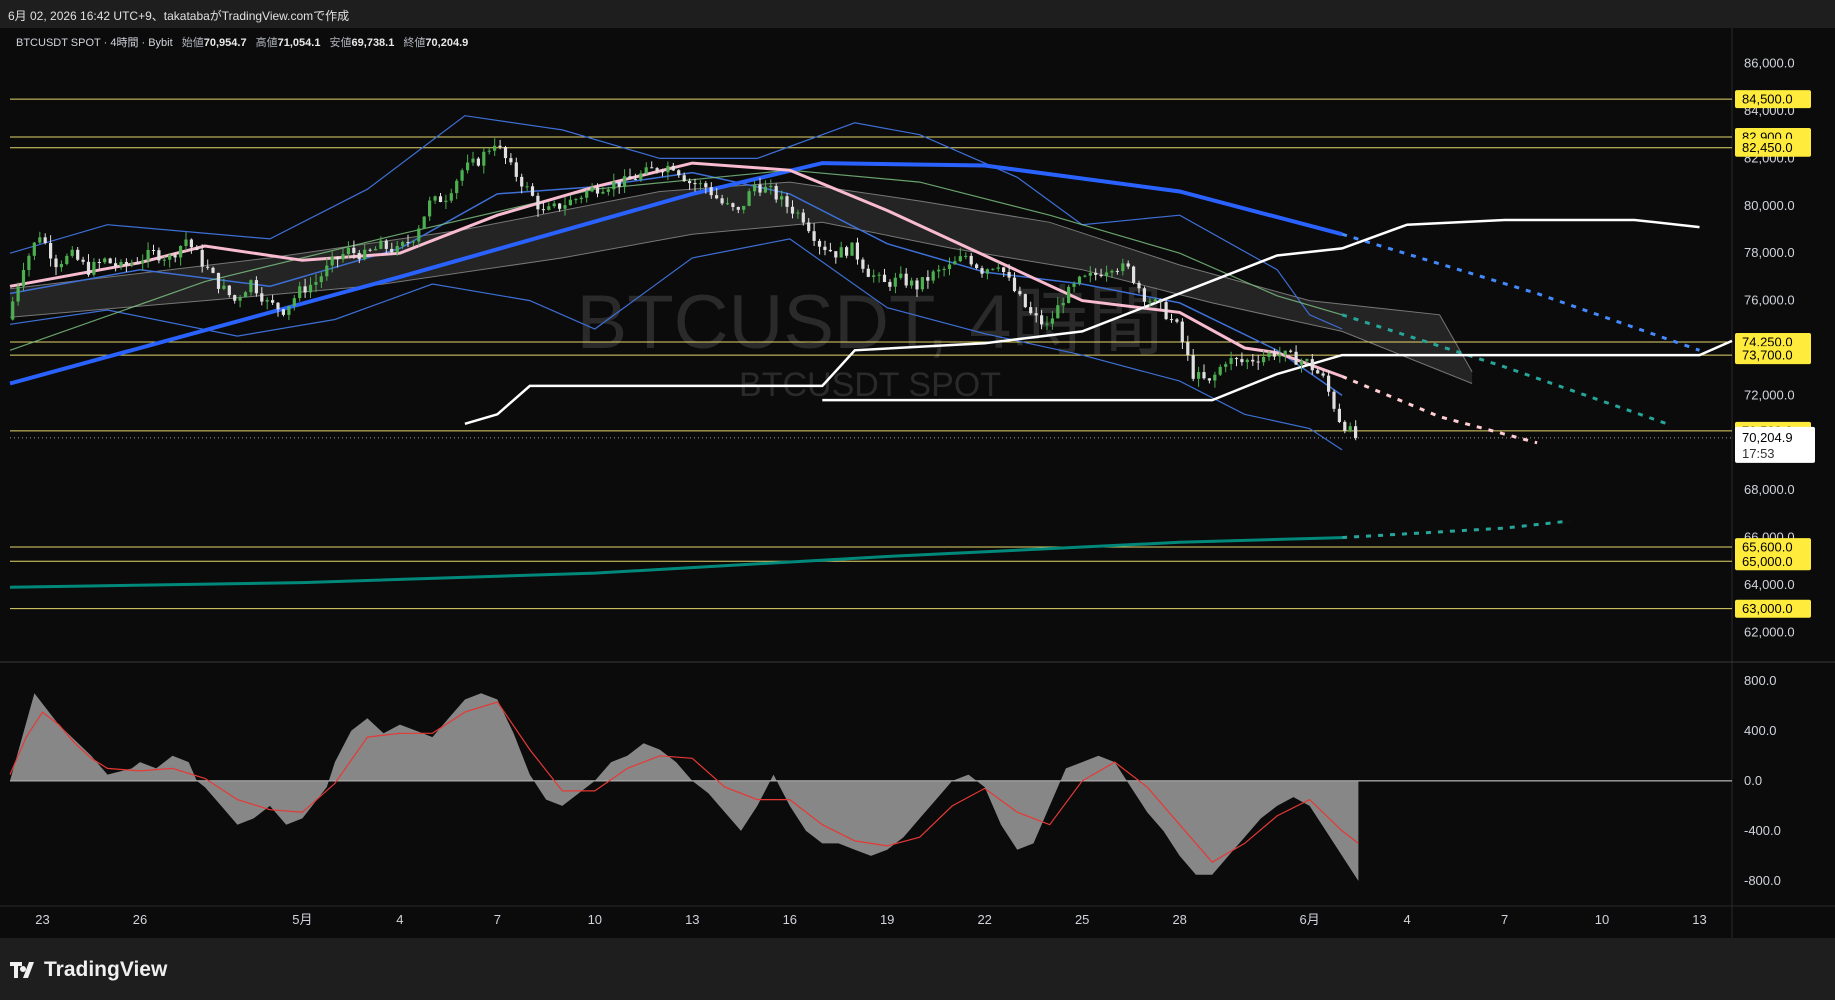  What do you see at coordinates (22, 970) in the screenshot?
I see `tradingview-logo-icon` at bounding box center [22, 970].